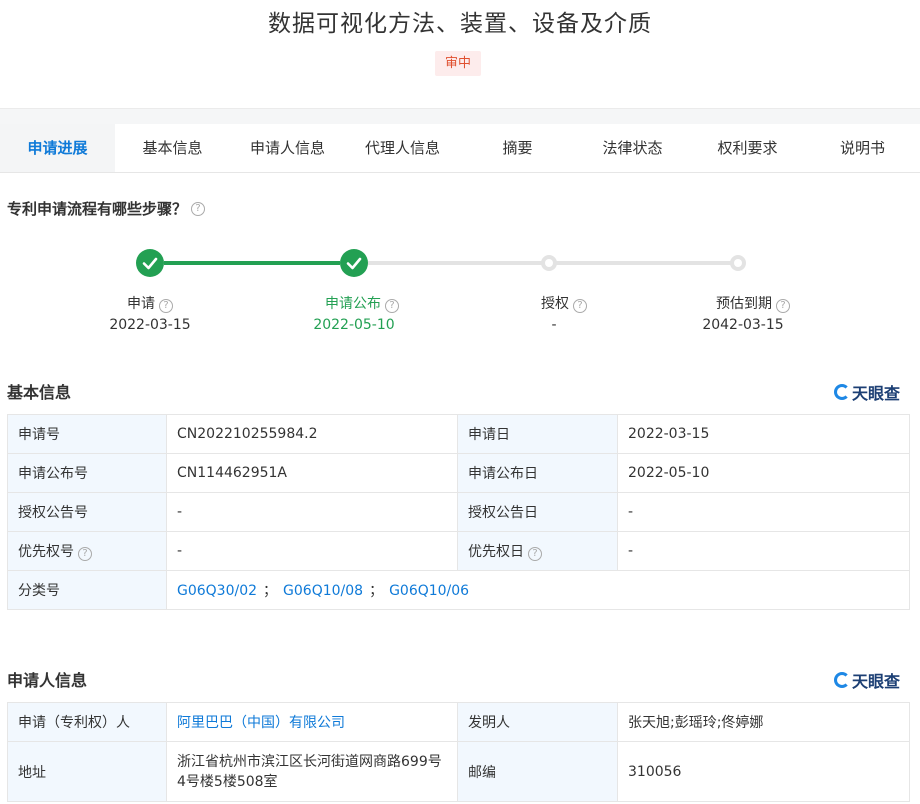  Describe the element at coordinates (87, 512) in the screenshot. I see `field-label: 授权公告号` at that location.